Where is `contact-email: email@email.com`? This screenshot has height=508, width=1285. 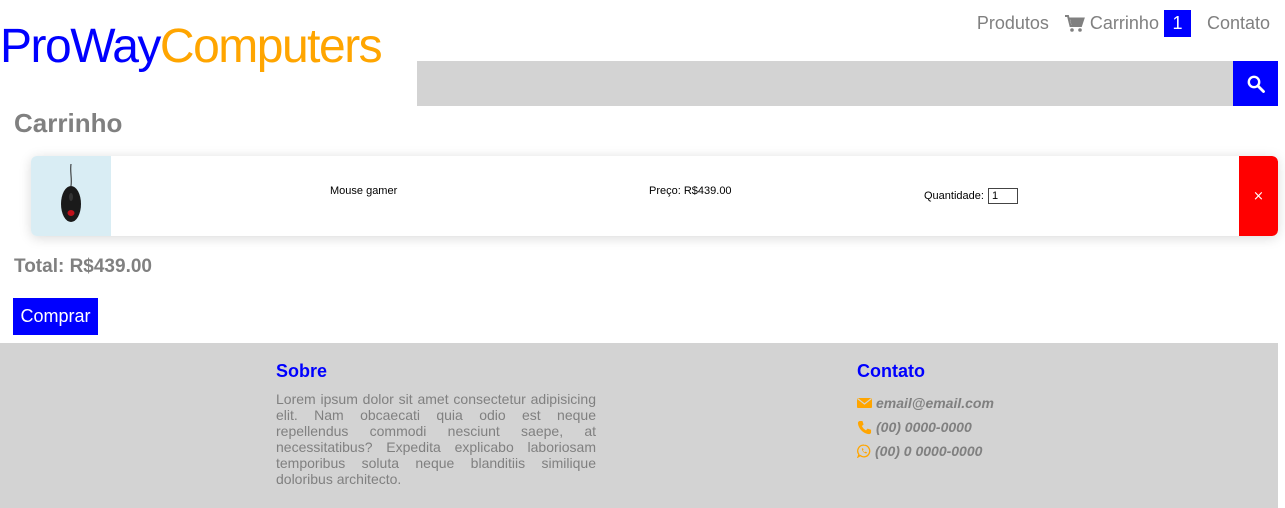
contact-email: email@email.com is located at coordinates (925, 403).